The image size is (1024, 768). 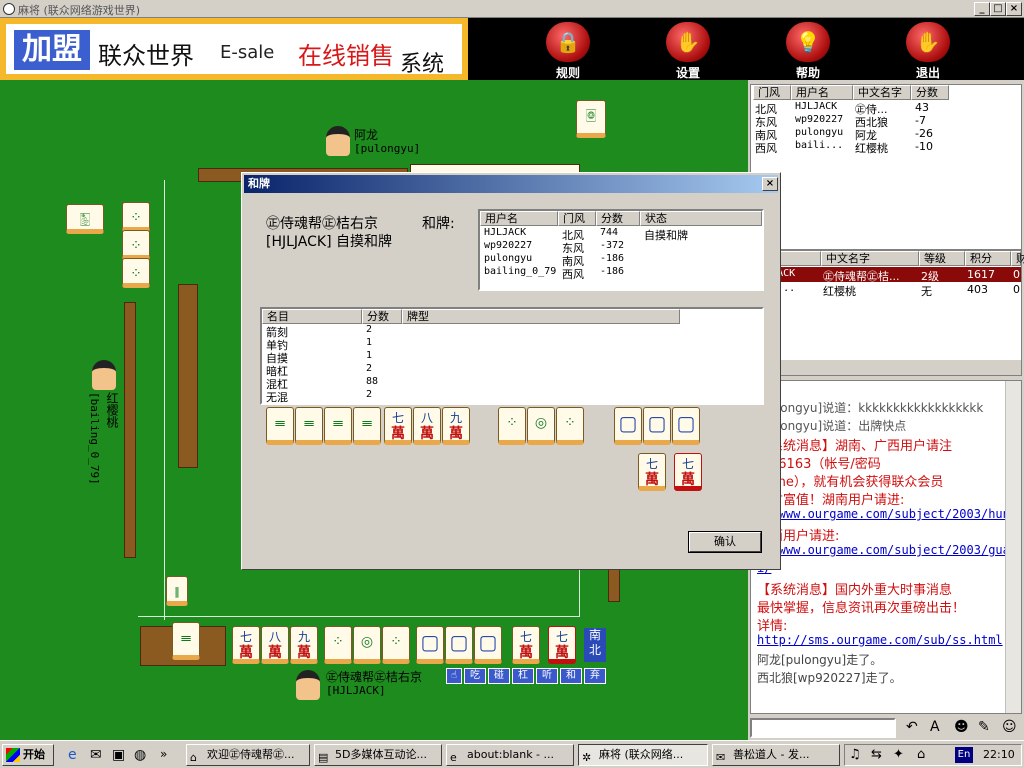 I want to click on result-header-user: 用户名, so click(x=519, y=218).